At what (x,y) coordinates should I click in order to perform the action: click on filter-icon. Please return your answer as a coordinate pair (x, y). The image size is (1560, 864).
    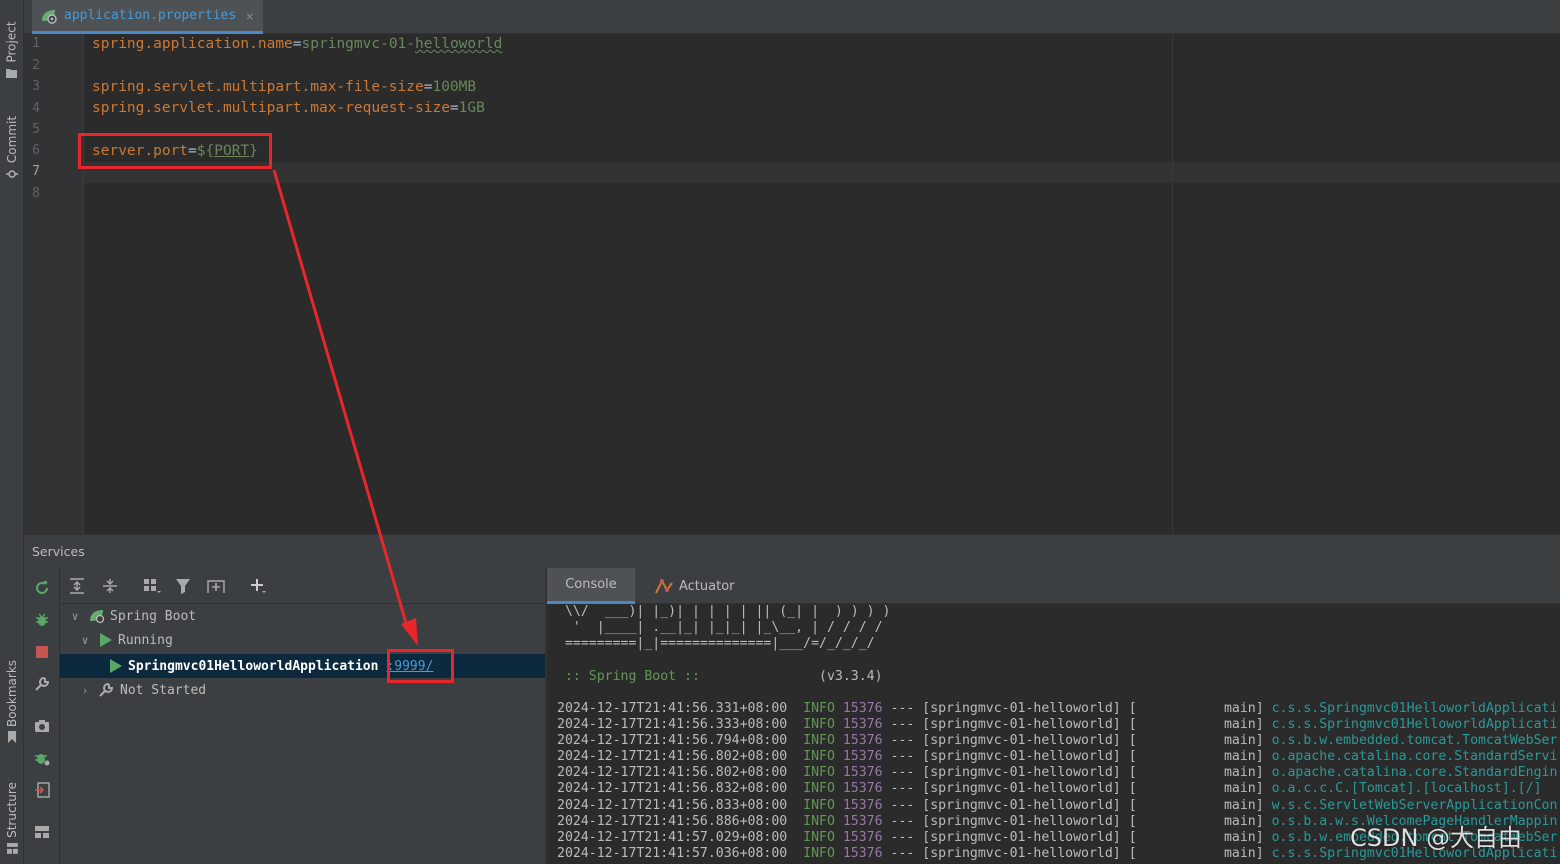
    Looking at the image, I should click on (183, 586).